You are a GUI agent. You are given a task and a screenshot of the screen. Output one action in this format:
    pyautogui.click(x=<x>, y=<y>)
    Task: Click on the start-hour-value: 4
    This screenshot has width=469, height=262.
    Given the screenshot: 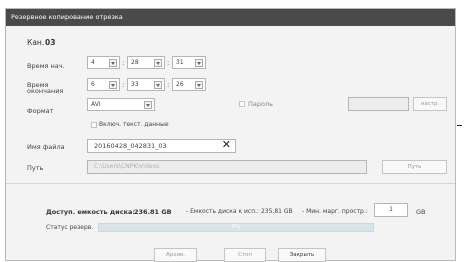 What is the action you would take?
    pyautogui.click(x=93, y=62)
    